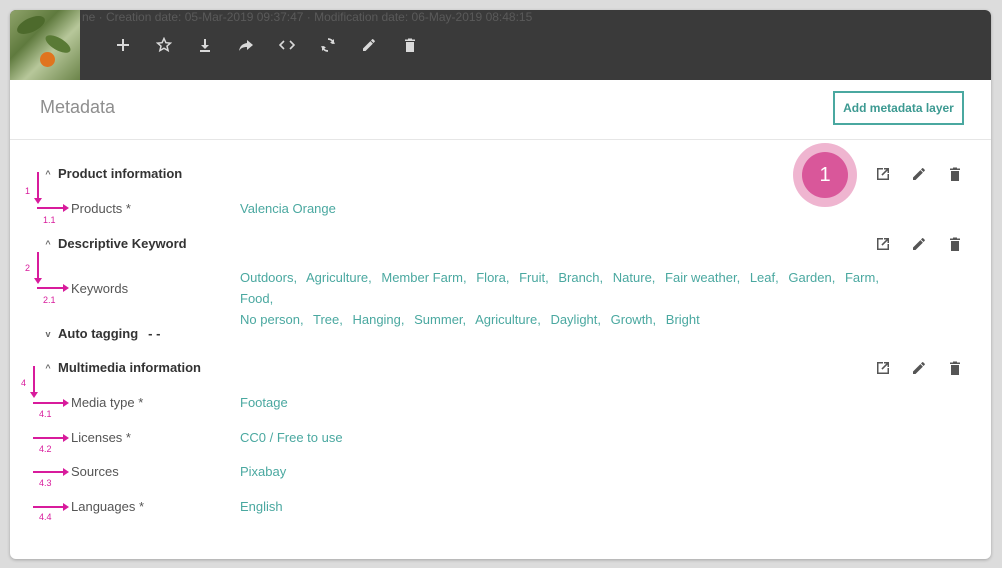 The image size is (1002, 568). Describe the element at coordinates (78, 107) in the screenshot. I see `page-title: Metadata` at that location.